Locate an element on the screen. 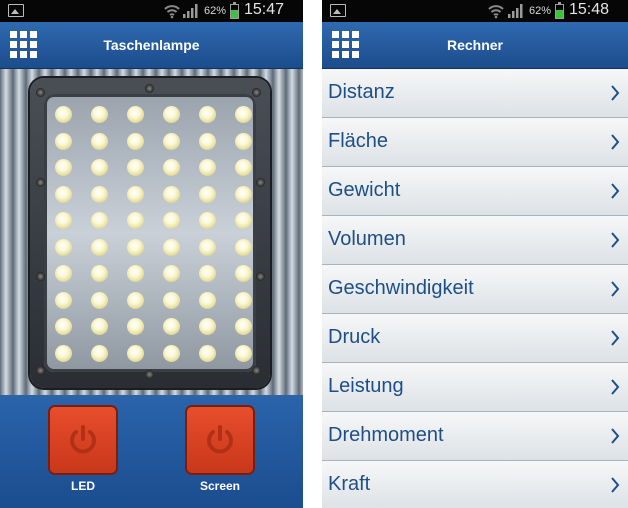  list-item: Gewicht is located at coordinates (475, 191).